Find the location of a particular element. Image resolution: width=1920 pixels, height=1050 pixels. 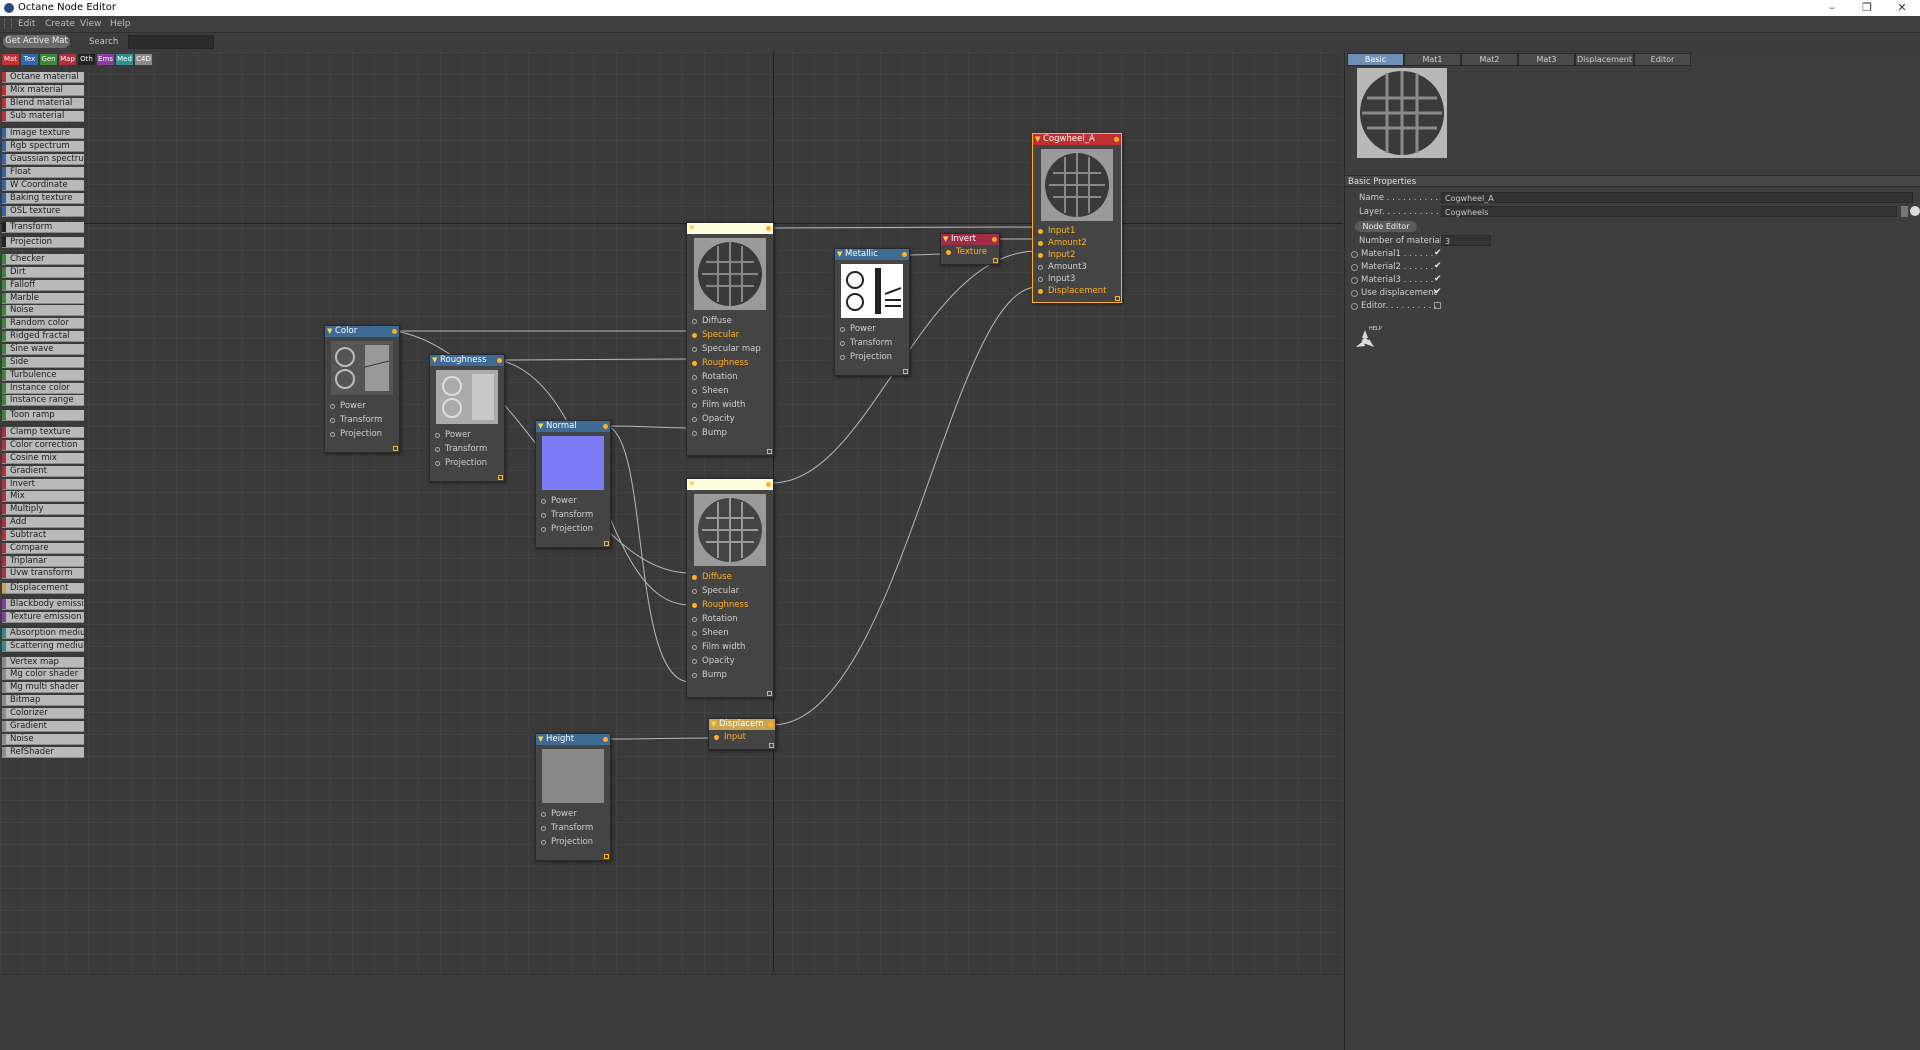

category-tab-med: Med is located at coordinates (124, 59).